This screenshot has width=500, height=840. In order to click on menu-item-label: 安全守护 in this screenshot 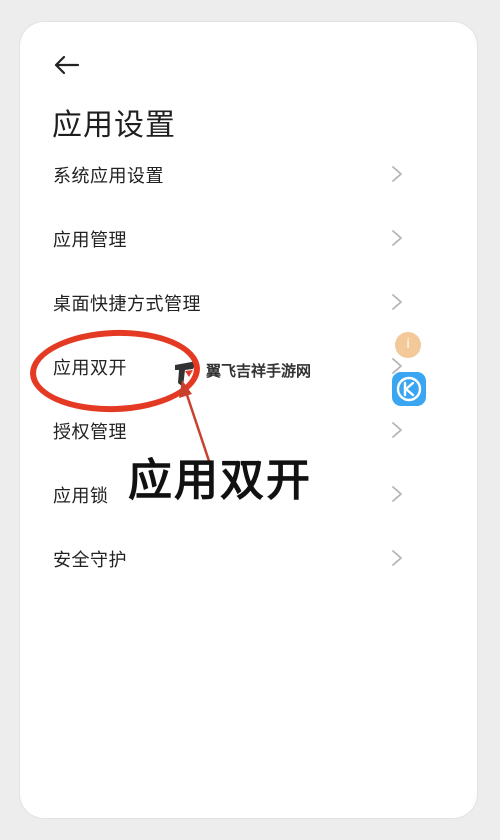, I will do `click(90, 560)`.